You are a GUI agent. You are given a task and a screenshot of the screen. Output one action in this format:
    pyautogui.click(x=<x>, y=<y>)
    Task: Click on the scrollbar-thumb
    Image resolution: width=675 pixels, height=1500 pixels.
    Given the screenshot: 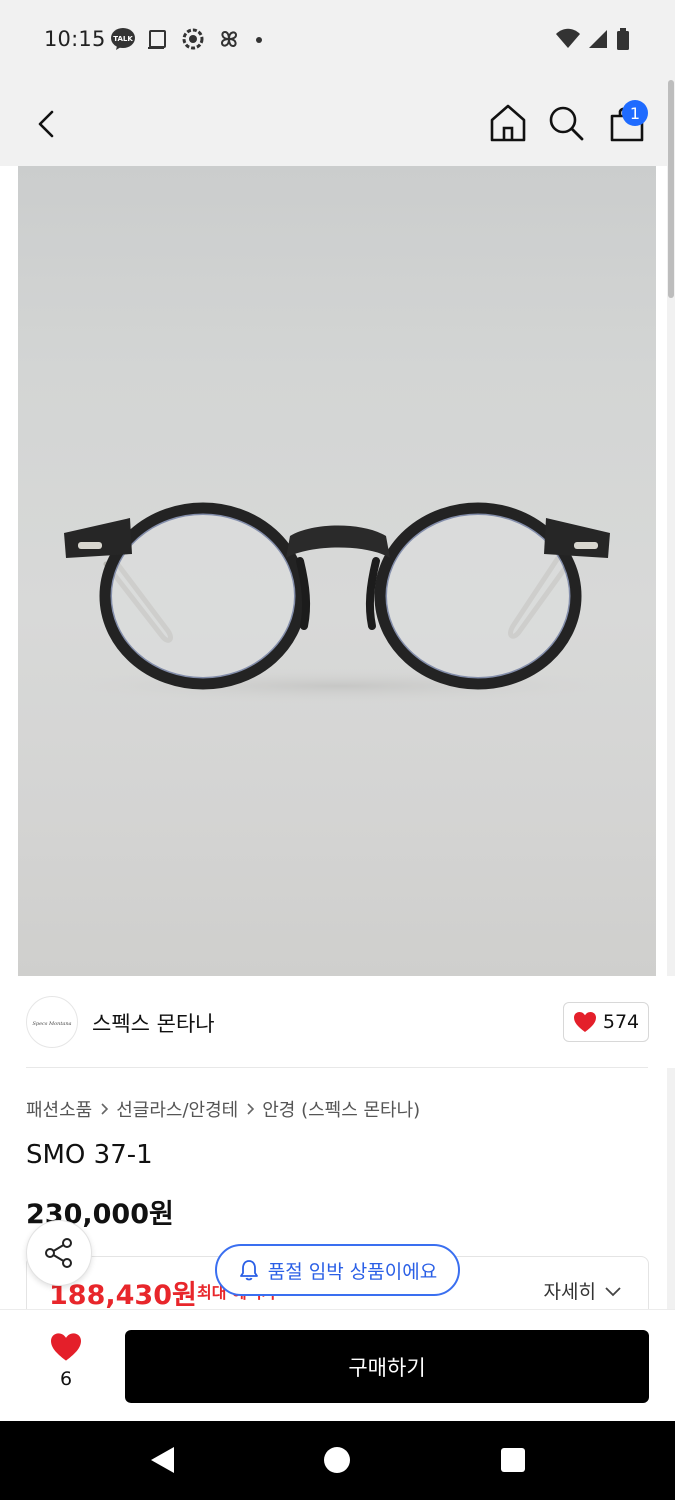 What is the action you would take?
    pyautogui.click(x=671, y=189)
    